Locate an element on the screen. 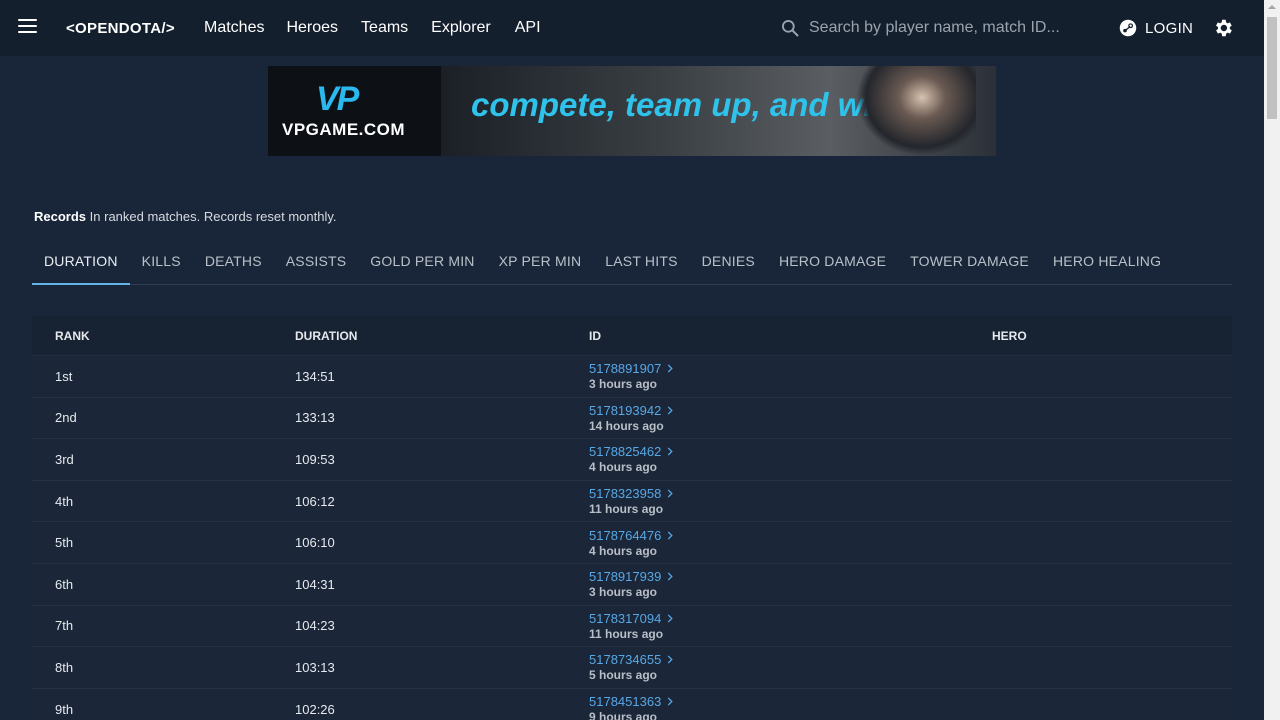 The image size is (1280, 720). header-duration: DURATION is located at coordinates (442, 336).